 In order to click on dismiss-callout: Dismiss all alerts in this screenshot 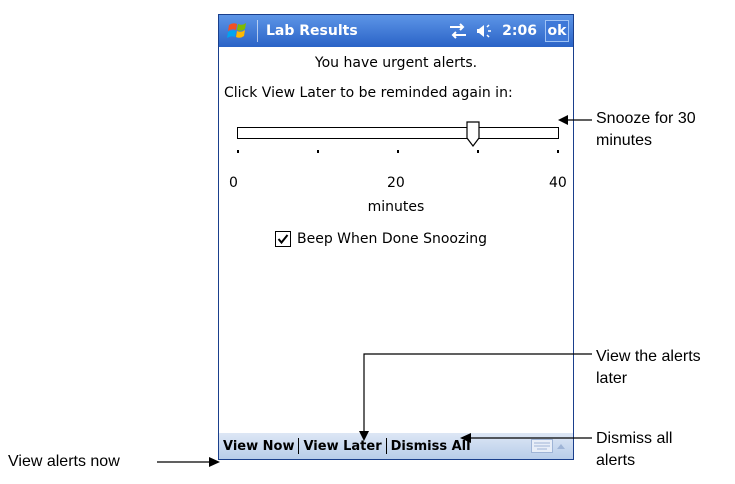, I will do `click(634, 450)`.